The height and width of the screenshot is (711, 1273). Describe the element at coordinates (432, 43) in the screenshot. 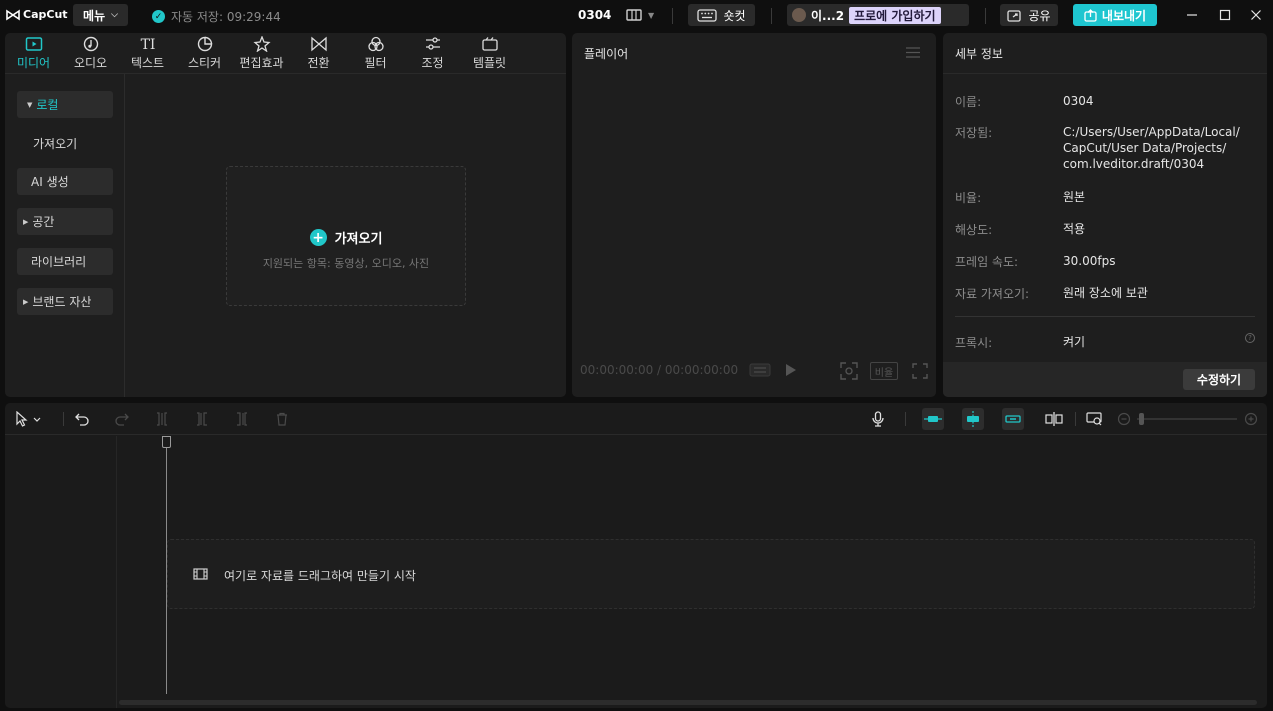

I see `adjust-icon` at that location.